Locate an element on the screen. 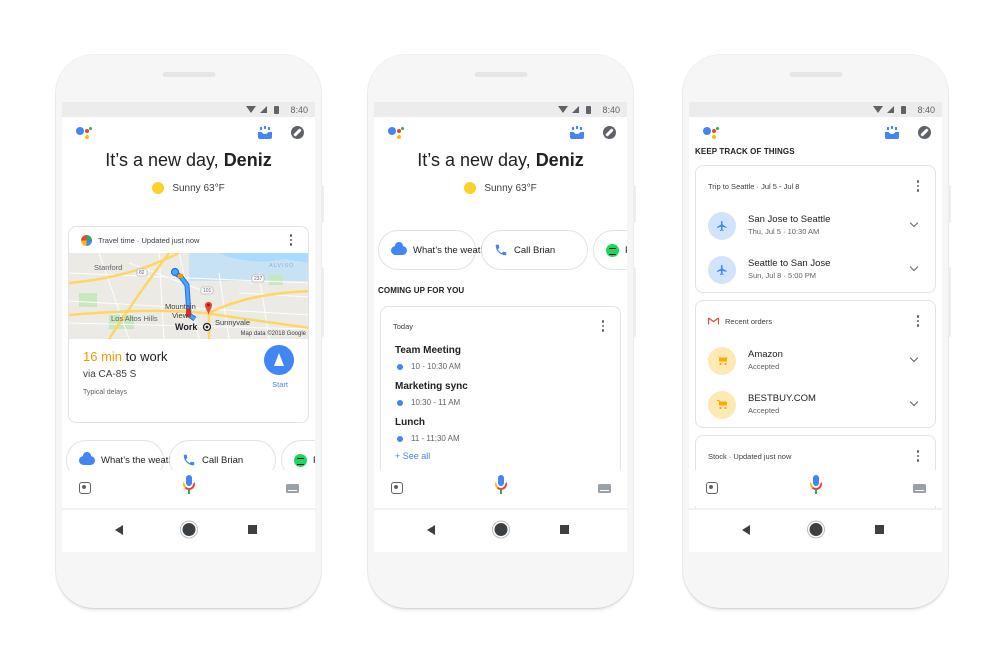  traffic-status: Typical delays is located at coordinates (105, 392).